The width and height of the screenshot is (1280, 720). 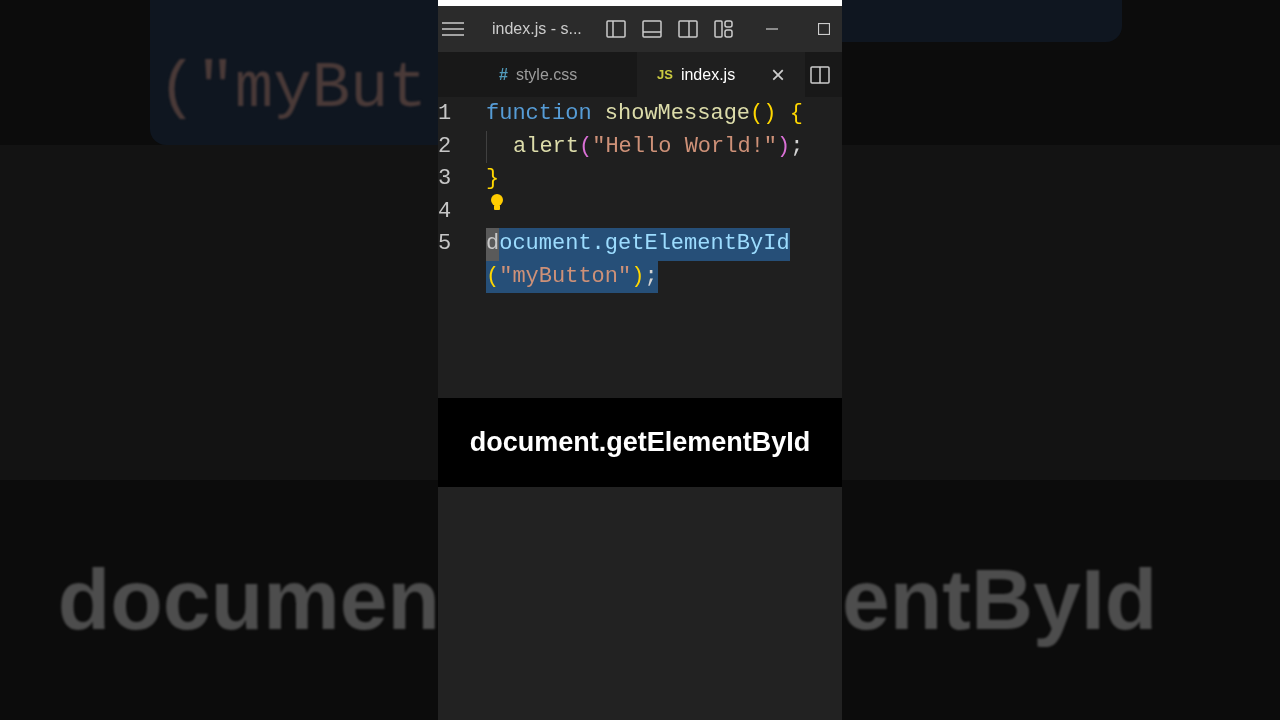 I want to click on js-file-icon: JS, so click(x=665, y=74).